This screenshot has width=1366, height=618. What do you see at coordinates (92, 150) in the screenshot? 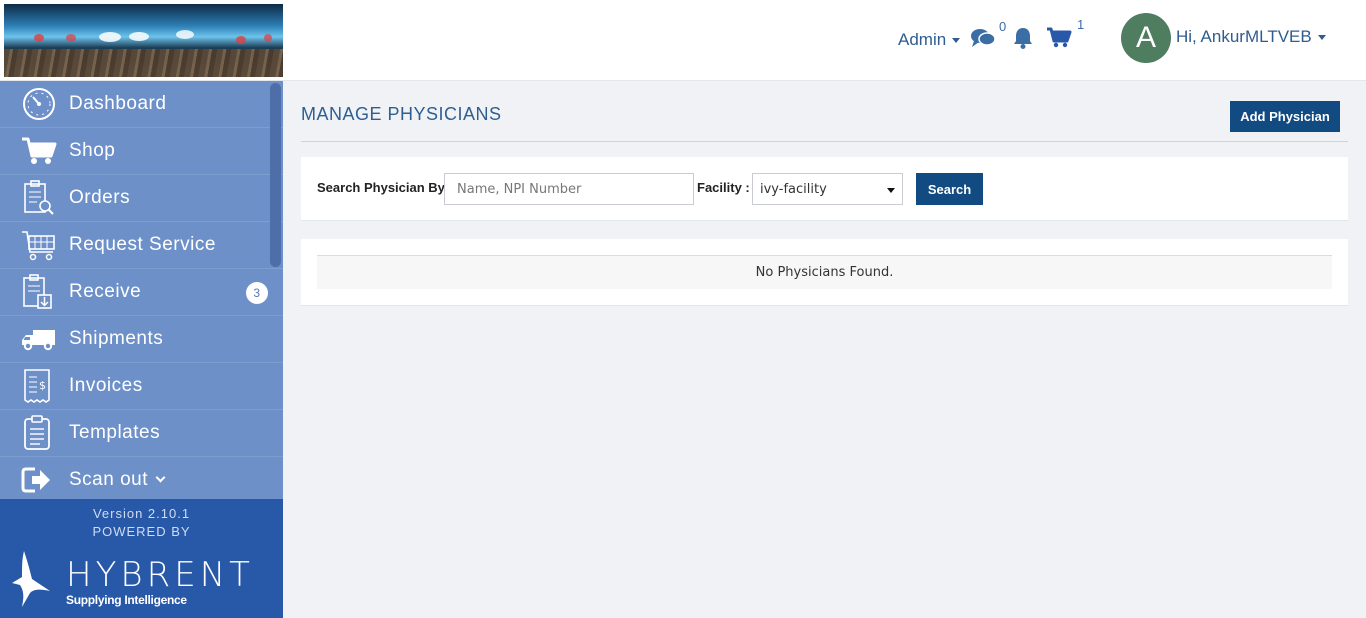
I see `sidebar-item-label: Shop` at bounding box center [92, 150].